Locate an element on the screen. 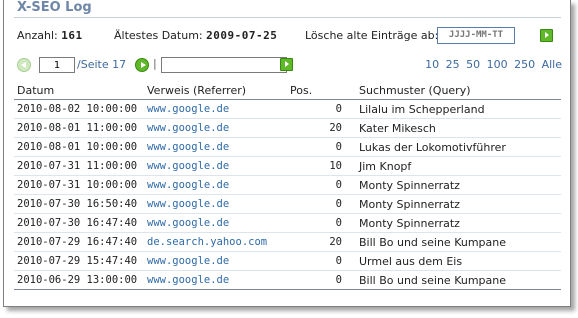 The height and width of the screenshot is (318, 578). page-number-input is located at coordinates (57, 65).